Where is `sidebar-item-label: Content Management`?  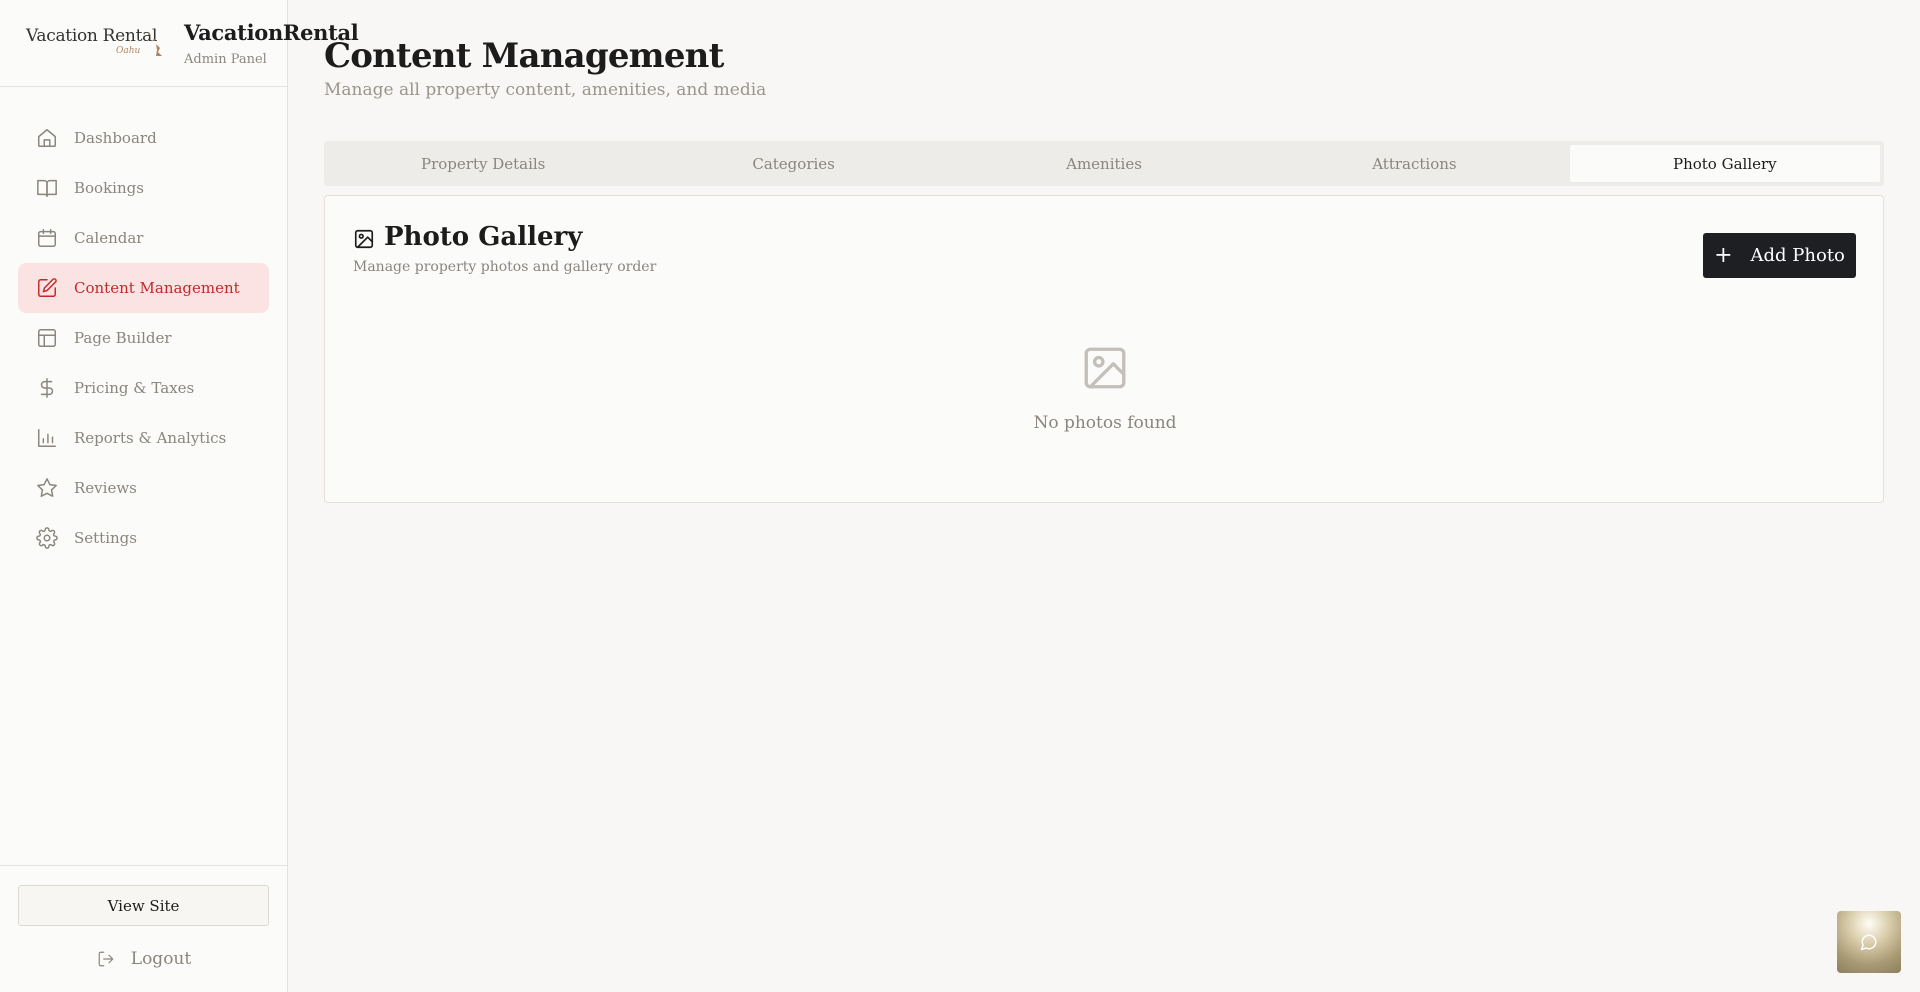 sidebar-item-label: Content Management is located at coordinates (157, 288).